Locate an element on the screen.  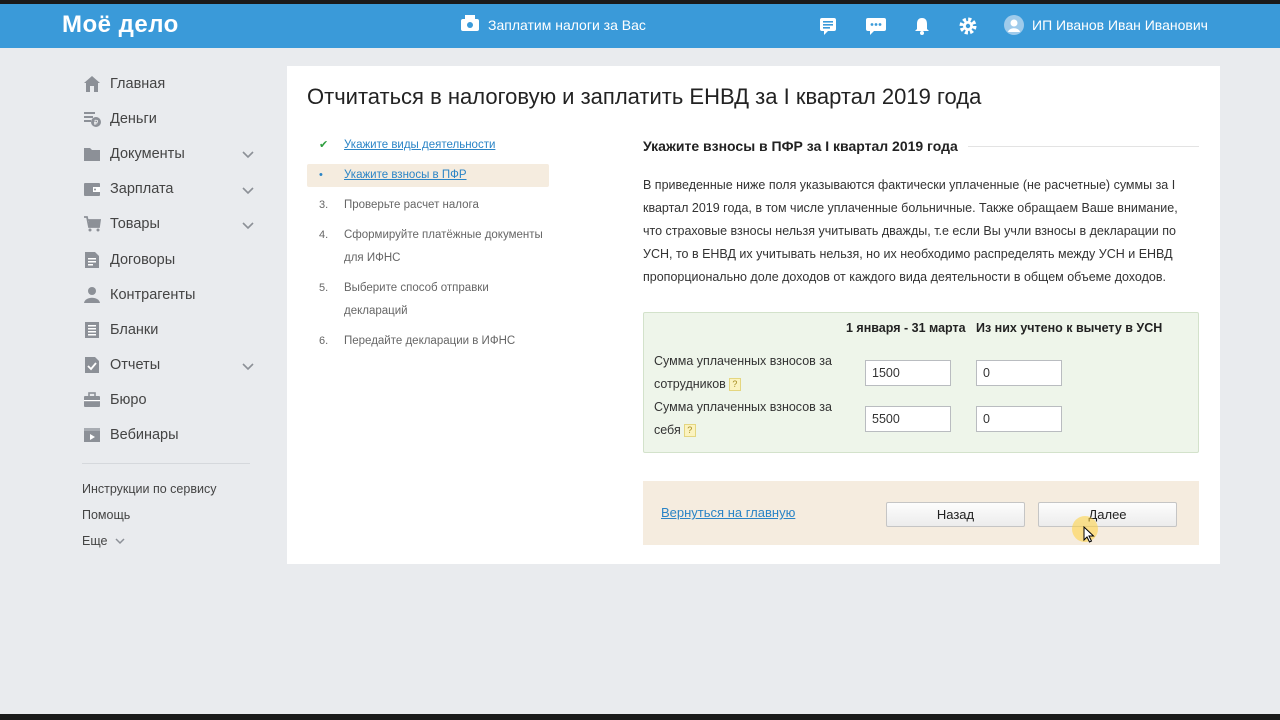
forms-icon is located at coordinates (92, 330).